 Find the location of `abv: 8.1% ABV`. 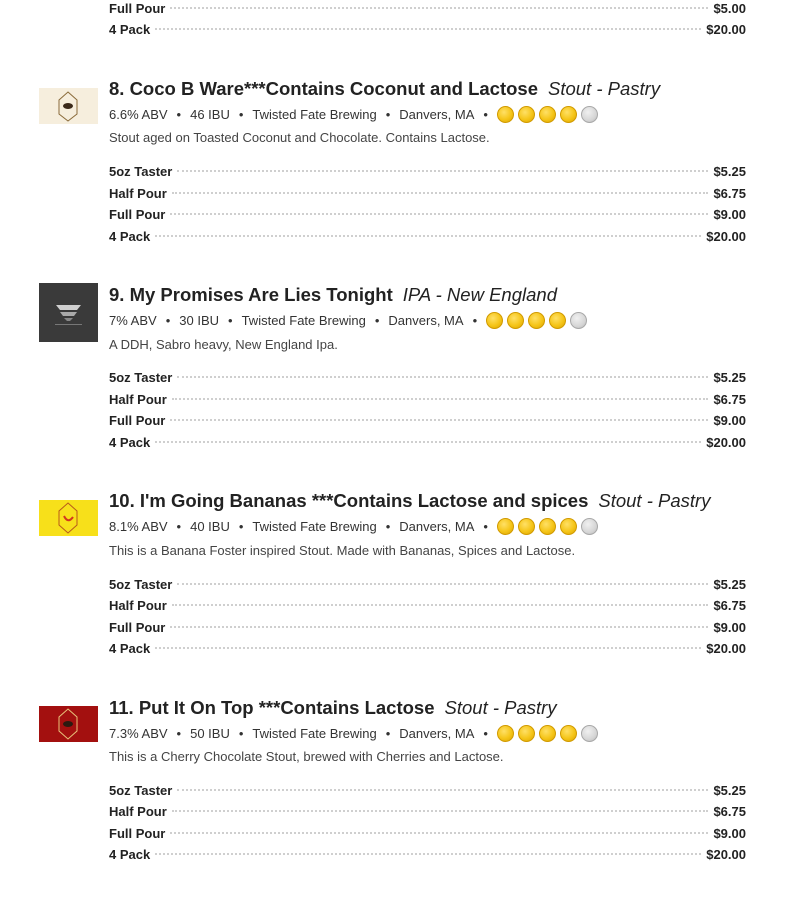

abv: 8.1% ABV is located at coordinates (138, 526).